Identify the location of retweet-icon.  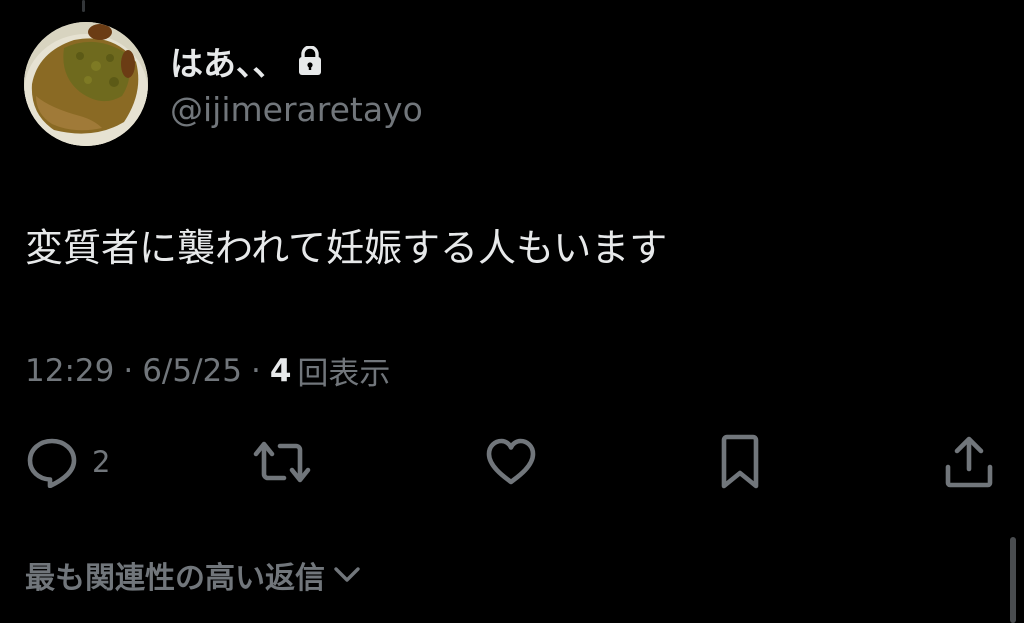
(282, 462).